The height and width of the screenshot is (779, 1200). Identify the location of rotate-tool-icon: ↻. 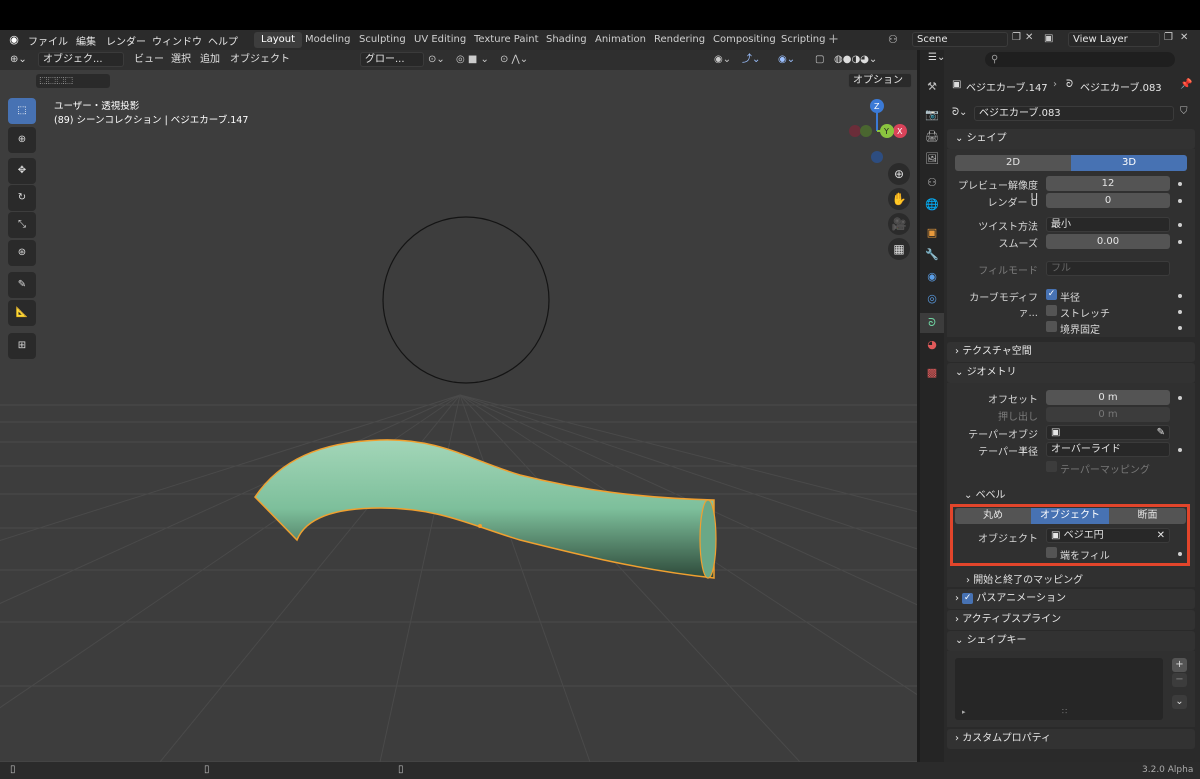
(22, 198).